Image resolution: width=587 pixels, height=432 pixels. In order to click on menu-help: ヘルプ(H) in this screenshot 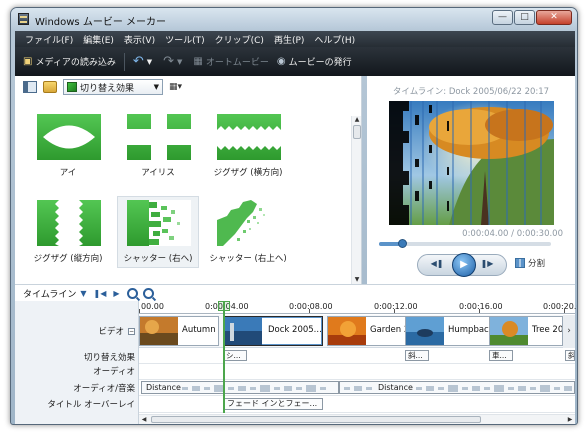, I will do `click(334, 39)`.